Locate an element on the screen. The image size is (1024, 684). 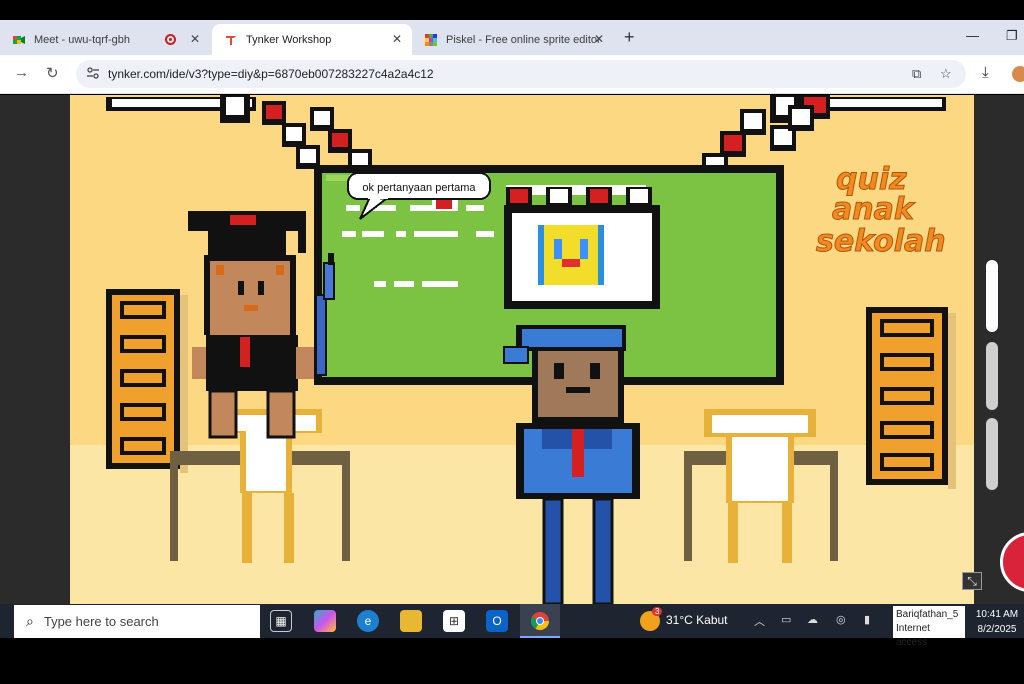
clock: 10:41 AM 8/2/2025 is located at coordinates (997, 622).